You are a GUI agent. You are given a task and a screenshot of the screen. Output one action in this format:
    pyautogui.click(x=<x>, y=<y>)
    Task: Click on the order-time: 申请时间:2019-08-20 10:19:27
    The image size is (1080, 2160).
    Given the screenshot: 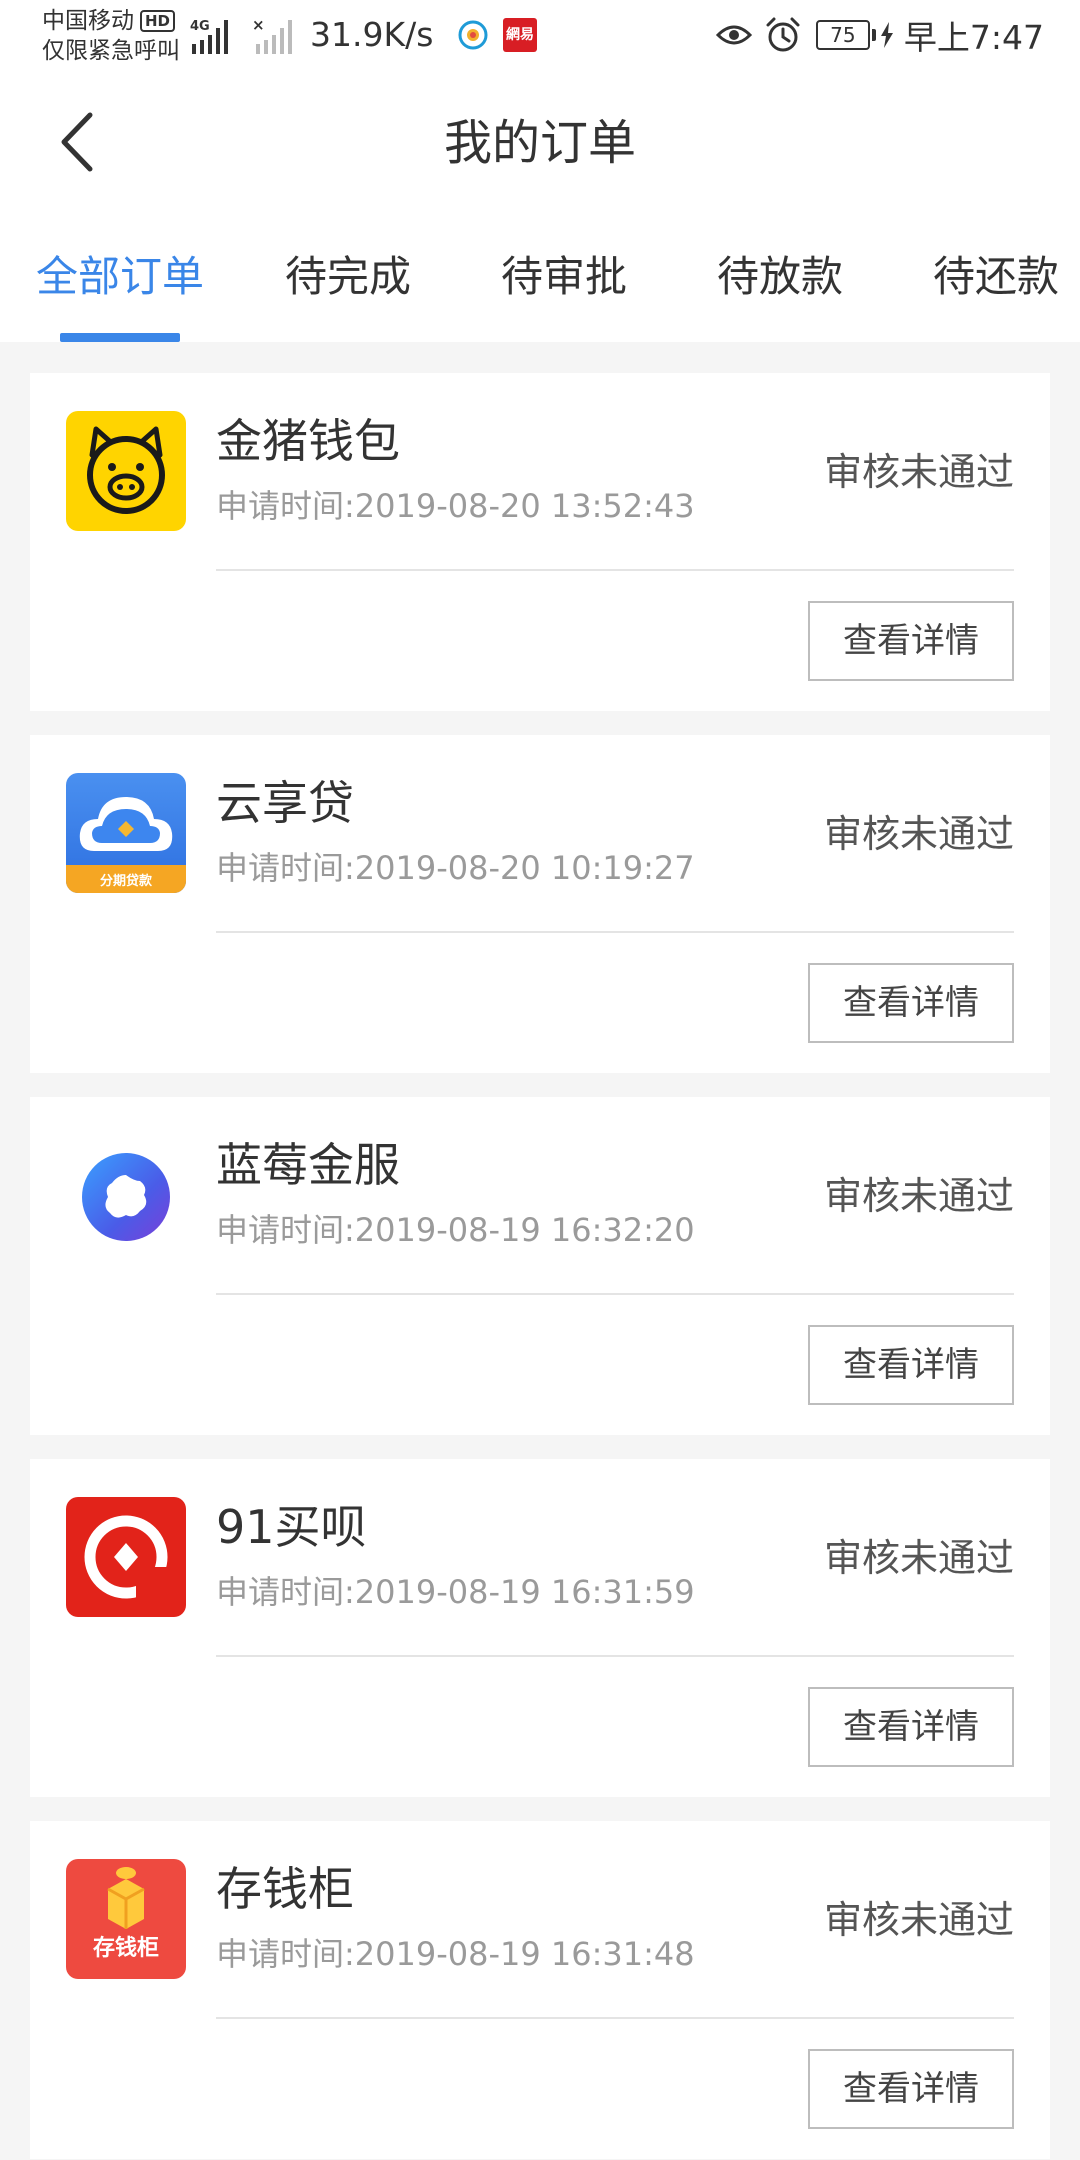 What is the action you would take?
    pyautogui.click(x=455, y=868)
    